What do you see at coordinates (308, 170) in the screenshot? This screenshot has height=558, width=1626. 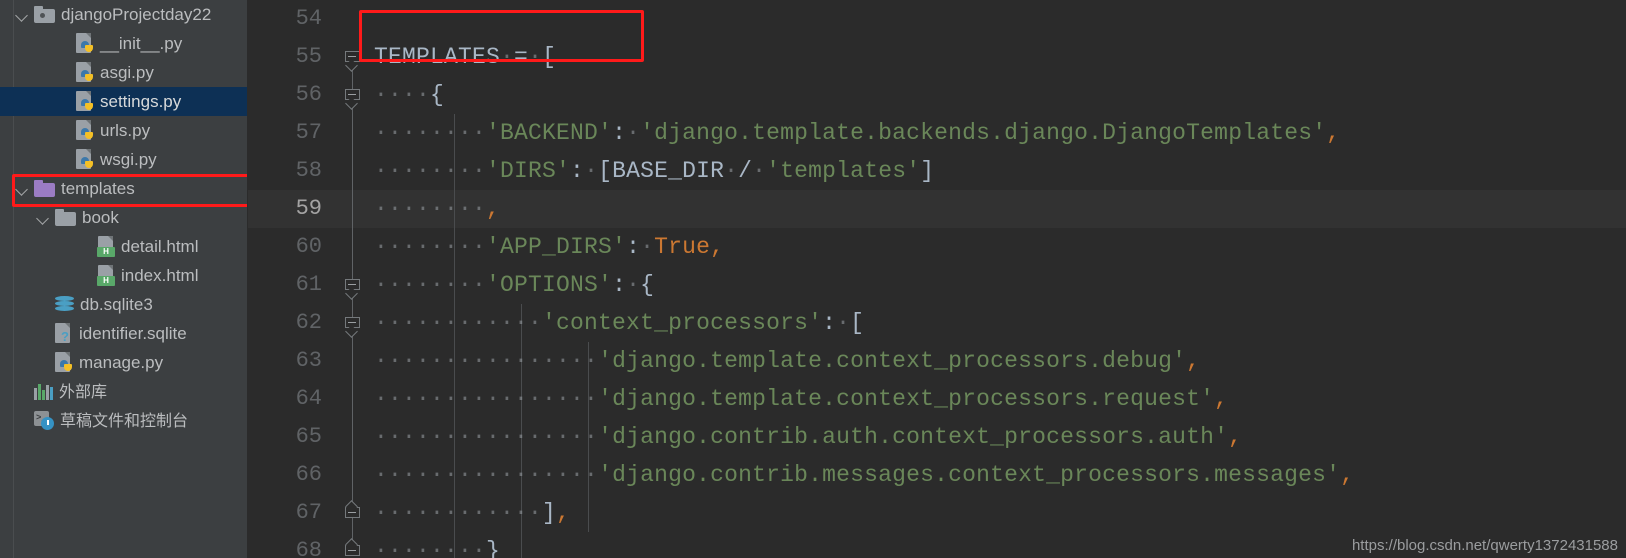 I see `line-number: 58` at bounding box center [308, 170].